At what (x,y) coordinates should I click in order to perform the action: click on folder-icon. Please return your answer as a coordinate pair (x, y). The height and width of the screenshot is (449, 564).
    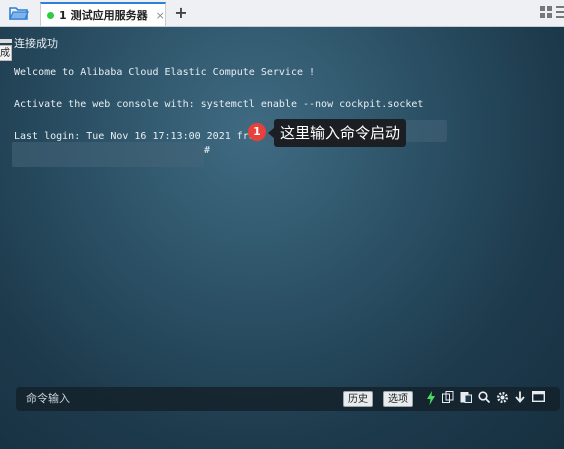
    Looking at the image, I should click on (19, 13).